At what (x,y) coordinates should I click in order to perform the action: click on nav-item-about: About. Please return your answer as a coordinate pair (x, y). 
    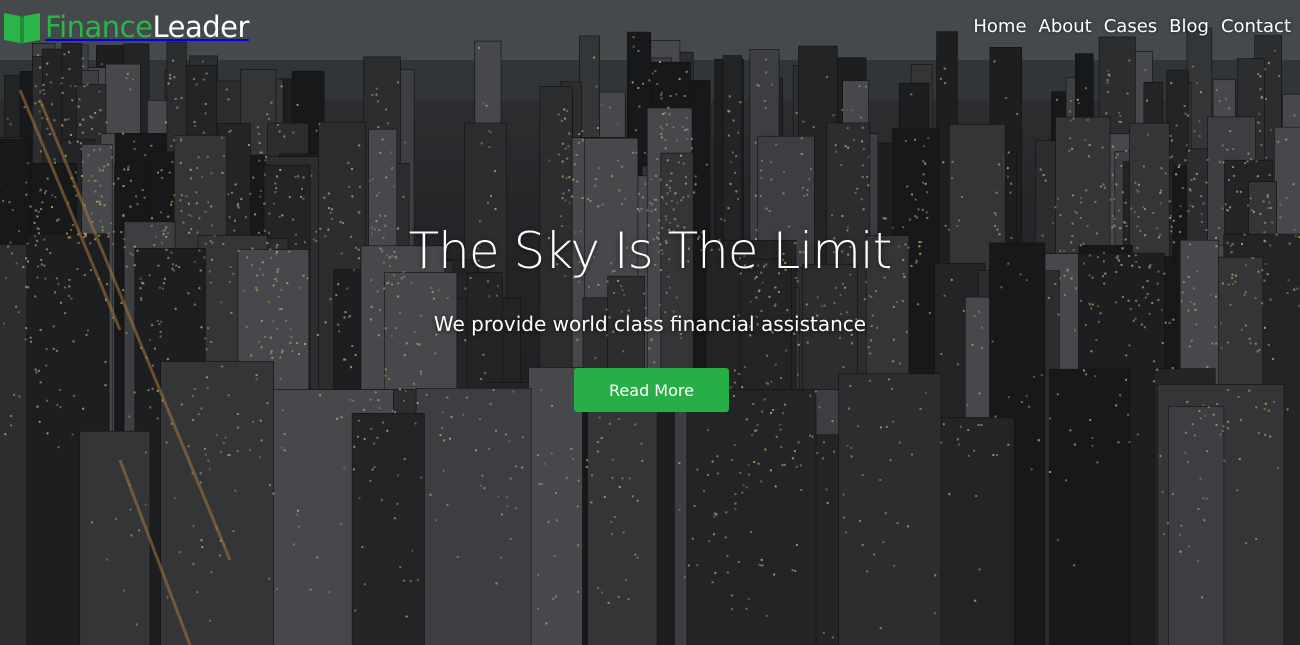
    Looking at the image, I should click on (1065, 27).